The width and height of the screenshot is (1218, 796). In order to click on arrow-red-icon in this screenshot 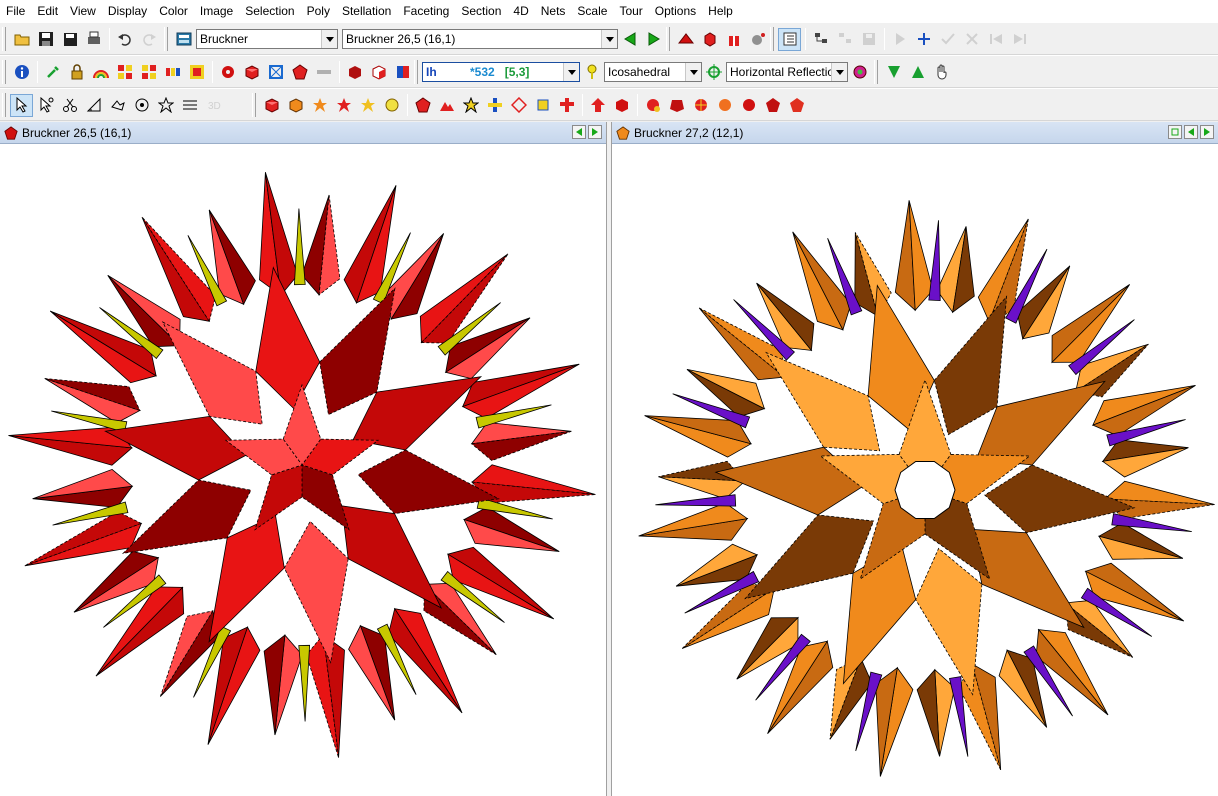, I will do `click(597, 105)`.